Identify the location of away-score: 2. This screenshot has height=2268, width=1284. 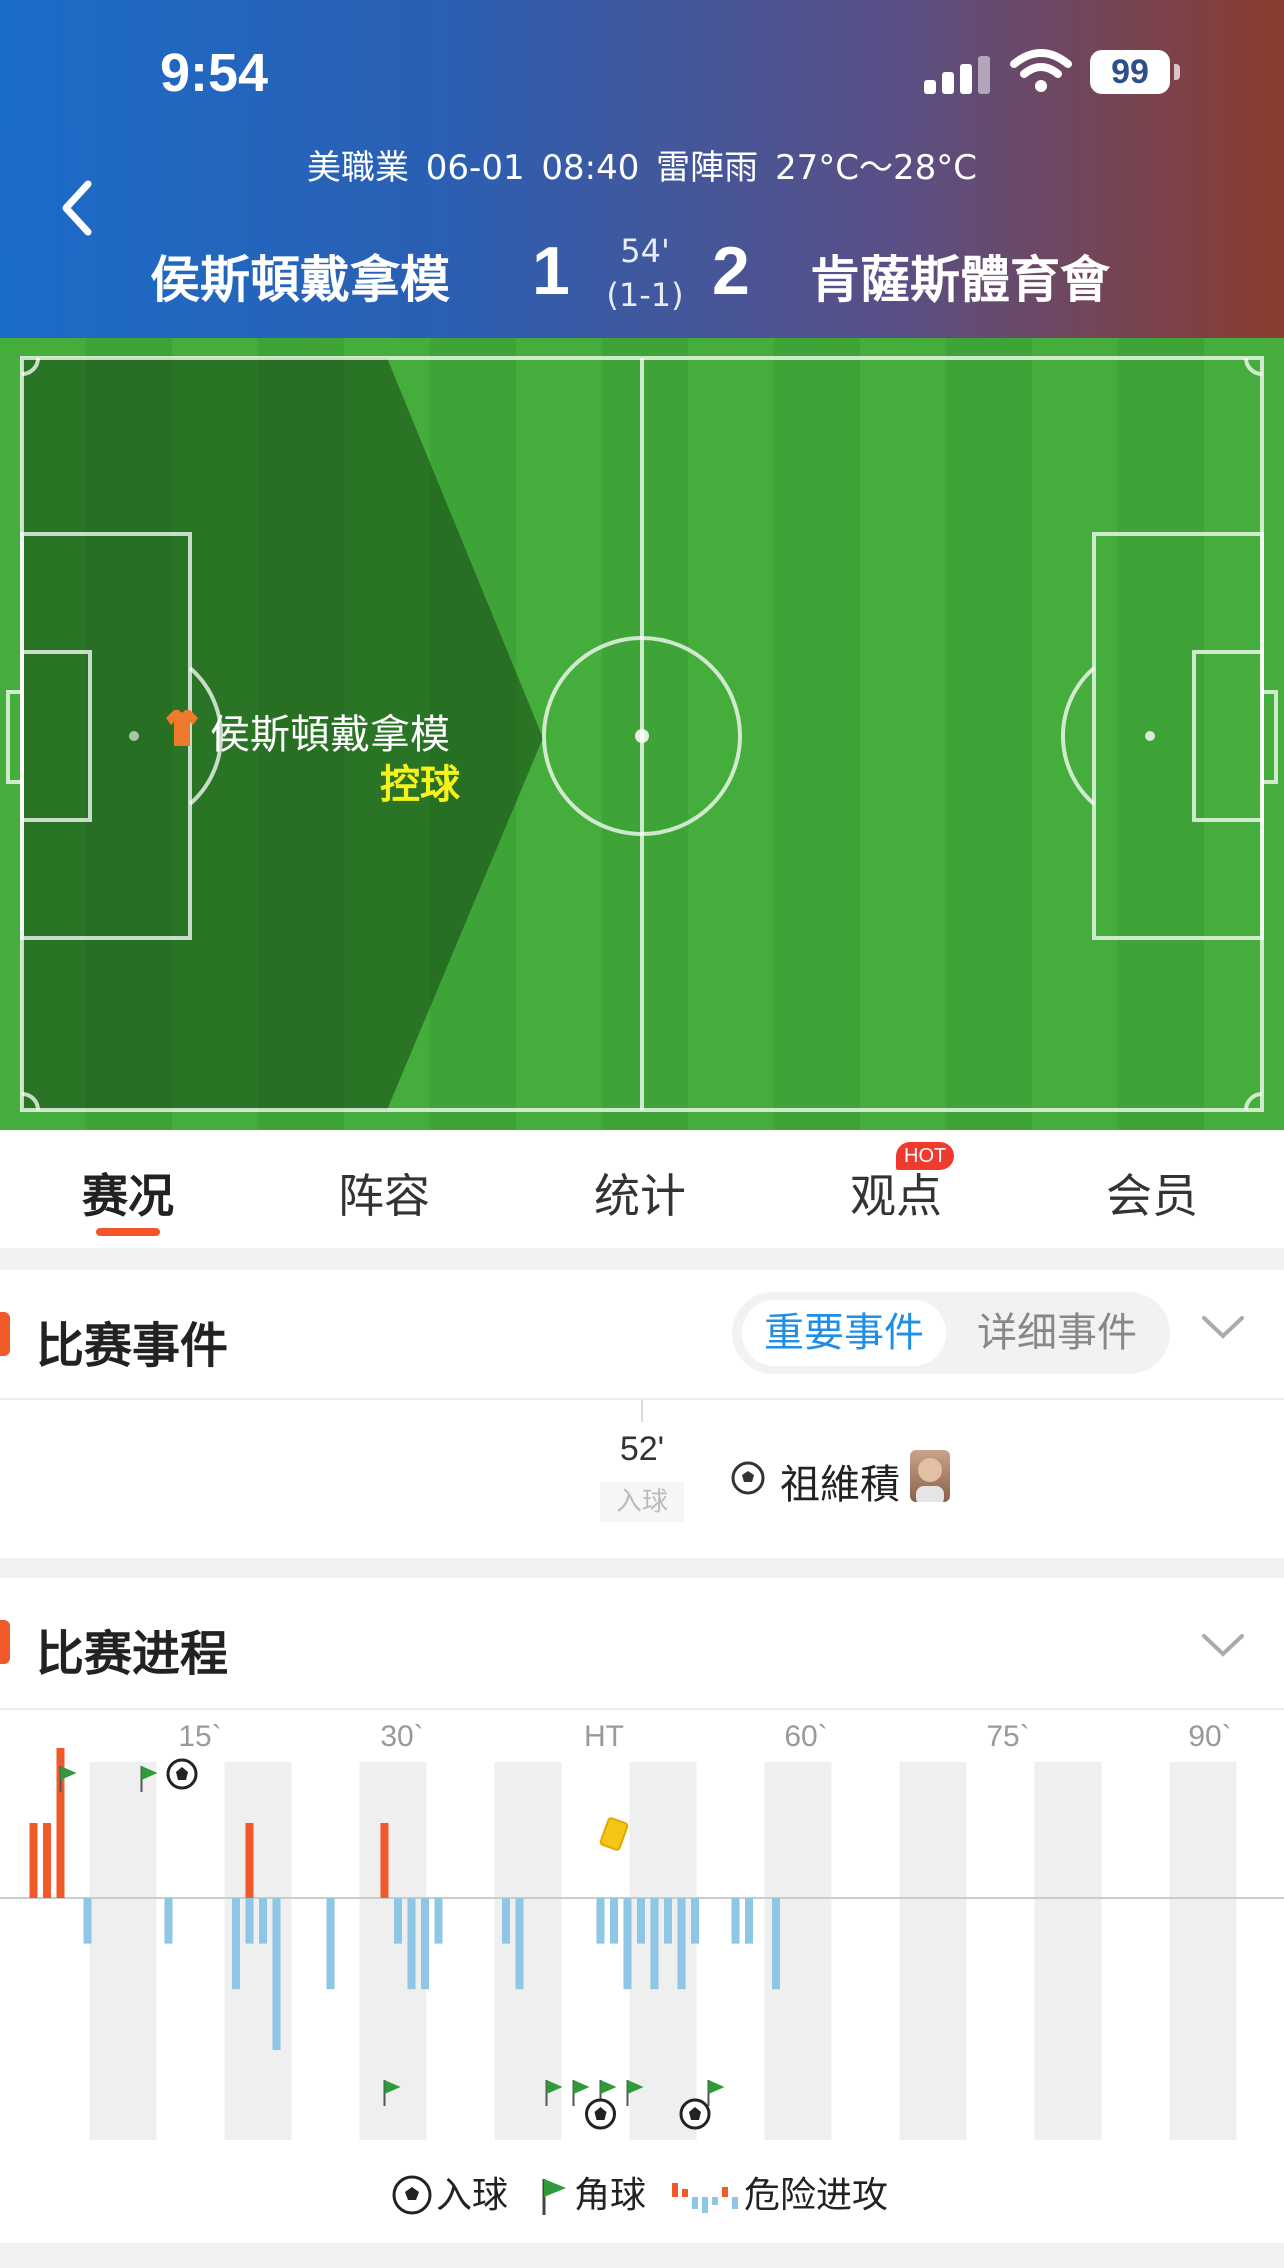
(731, 271).